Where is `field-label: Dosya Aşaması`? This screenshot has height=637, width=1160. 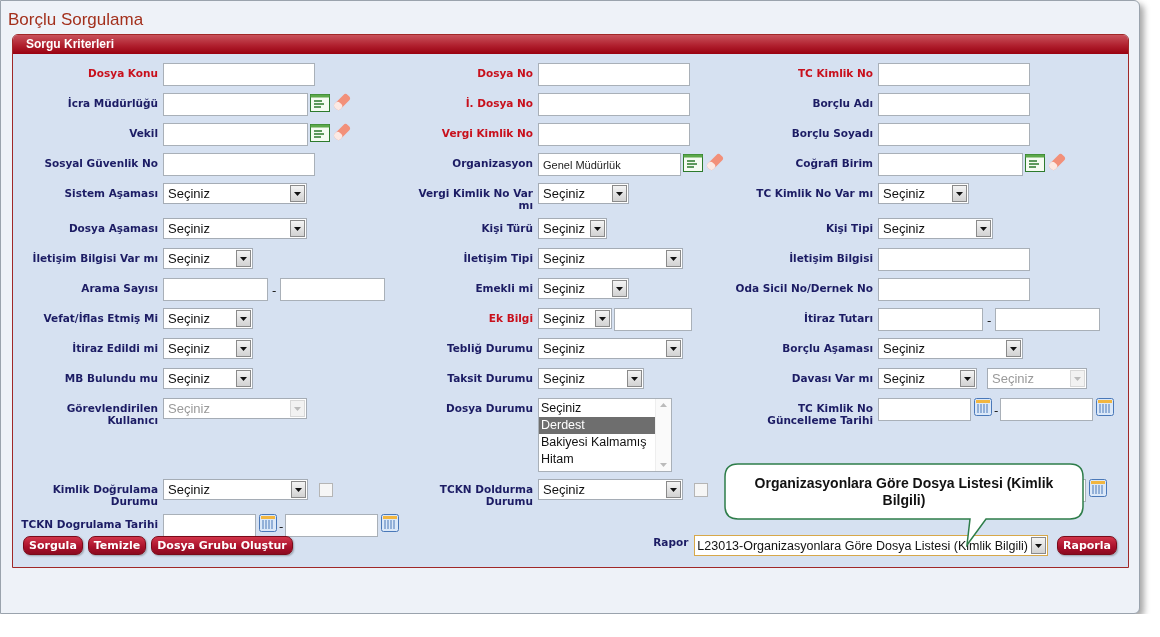 field-label: Dosya Aşaması is located at coordinates (113, 227).